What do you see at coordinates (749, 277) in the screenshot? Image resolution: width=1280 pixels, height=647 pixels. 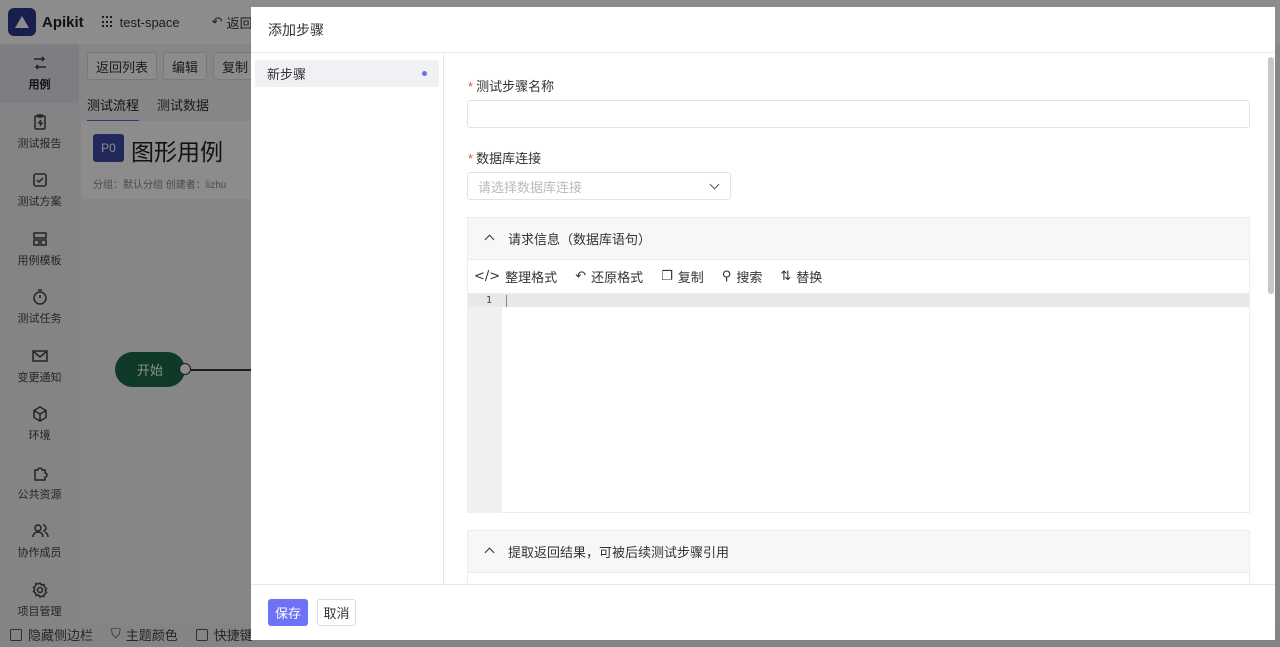 I see `search-label: 搜索` at bounding box center [749, 277].